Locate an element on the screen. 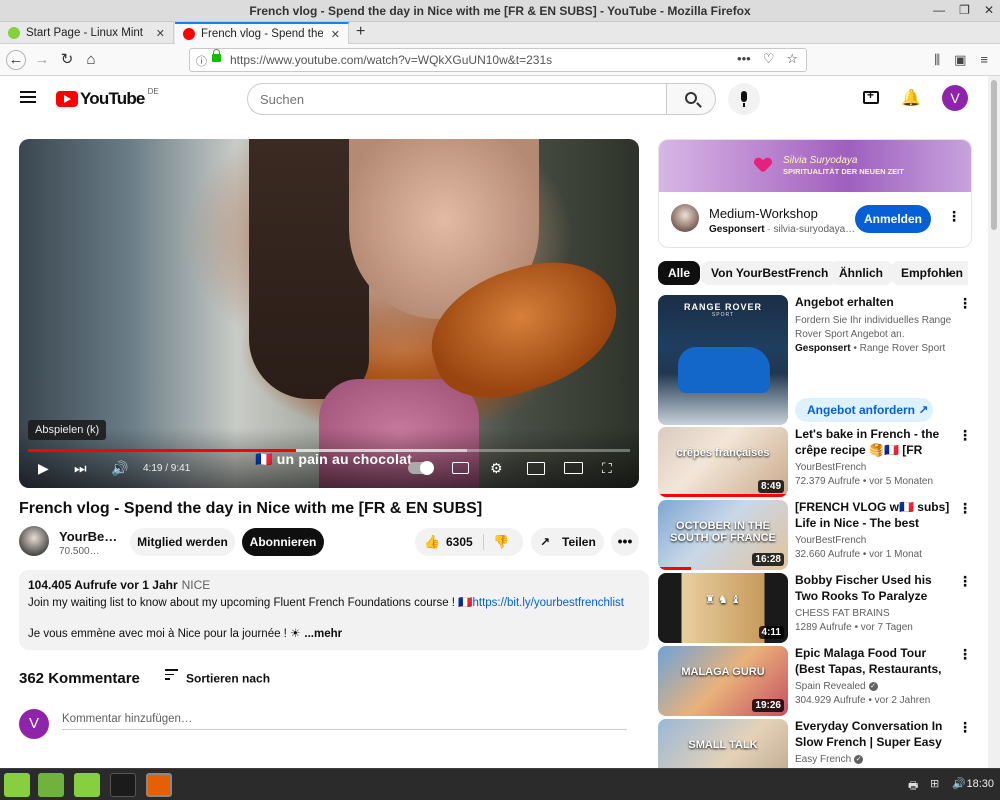 This screenshot has height=800, width=1000. account-avatar: V is located at coordinates (955, 98).